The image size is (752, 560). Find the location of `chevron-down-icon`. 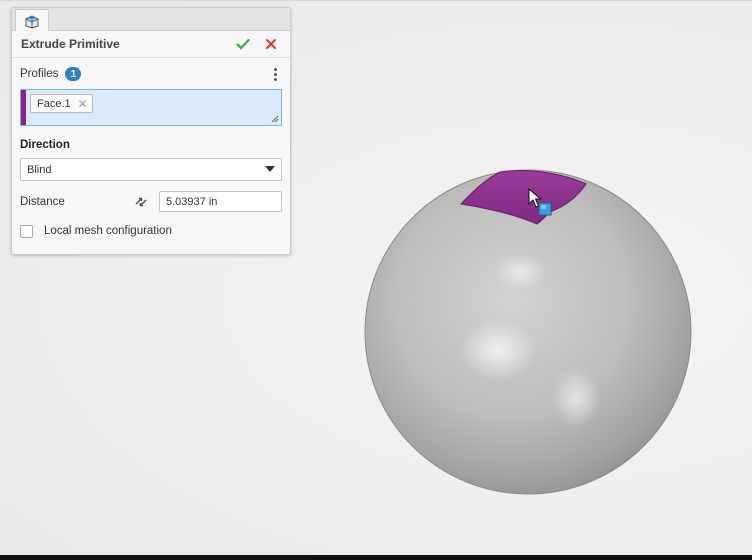

chevron-down-icon is located at coordinates (270, 169).